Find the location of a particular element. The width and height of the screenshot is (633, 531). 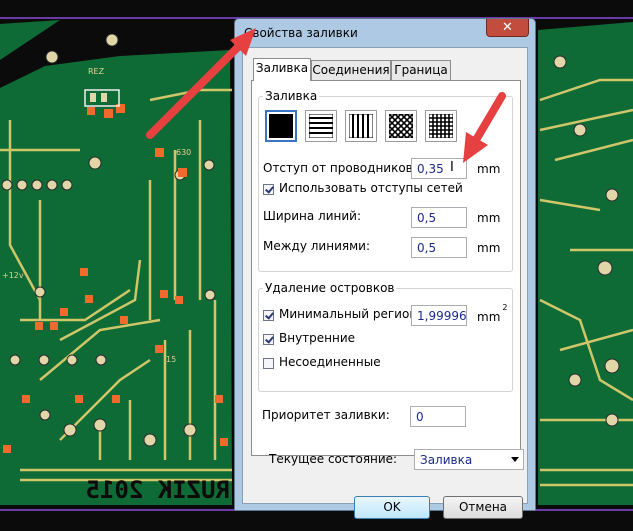

tab-fill: Заливка is located at coordinates (282, 69).